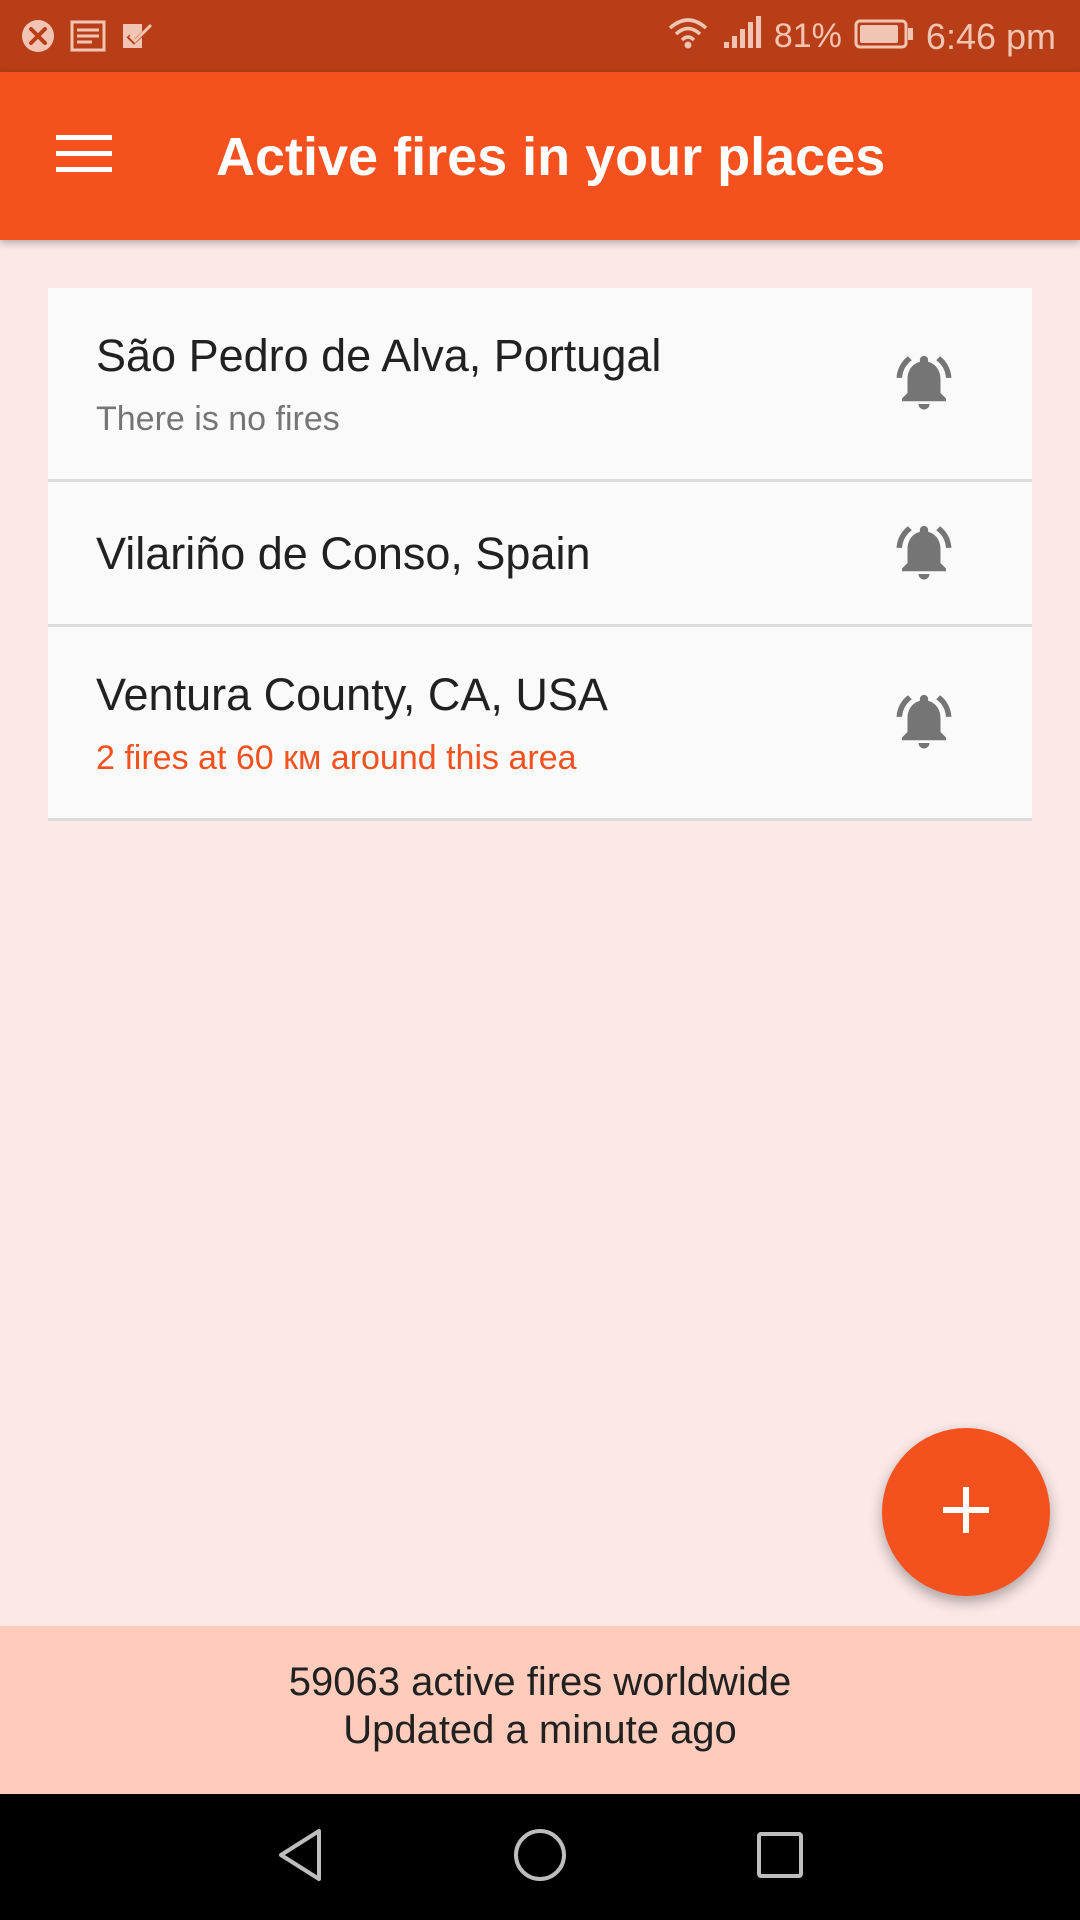 The height and width of the screenshot is (1920, 1080). I want to click on menu-button, so click(84, 156).